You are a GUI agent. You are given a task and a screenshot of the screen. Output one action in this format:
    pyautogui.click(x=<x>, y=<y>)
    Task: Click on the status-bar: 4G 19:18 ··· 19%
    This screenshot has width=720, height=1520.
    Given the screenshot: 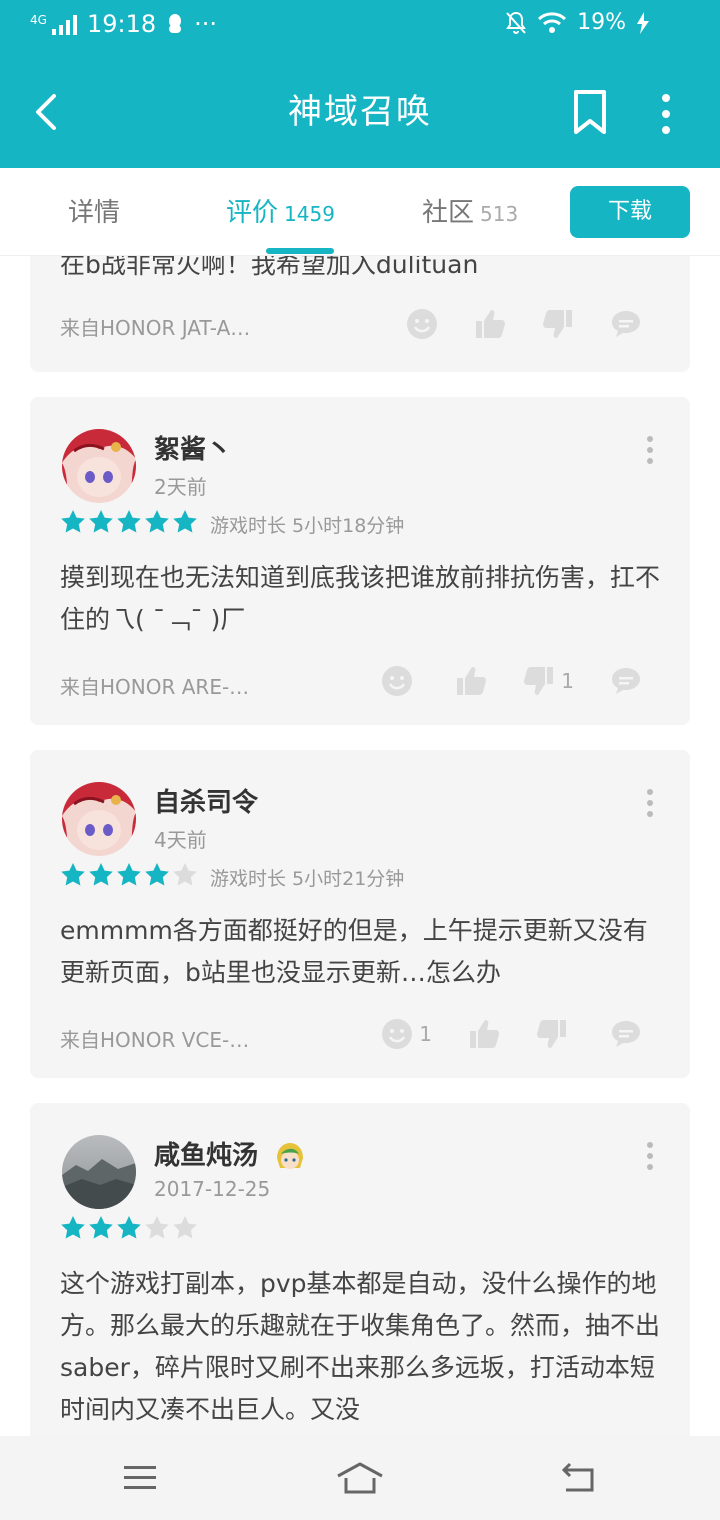 What is the action you would take?
    pyautogui.click(x=360, y=28)
    